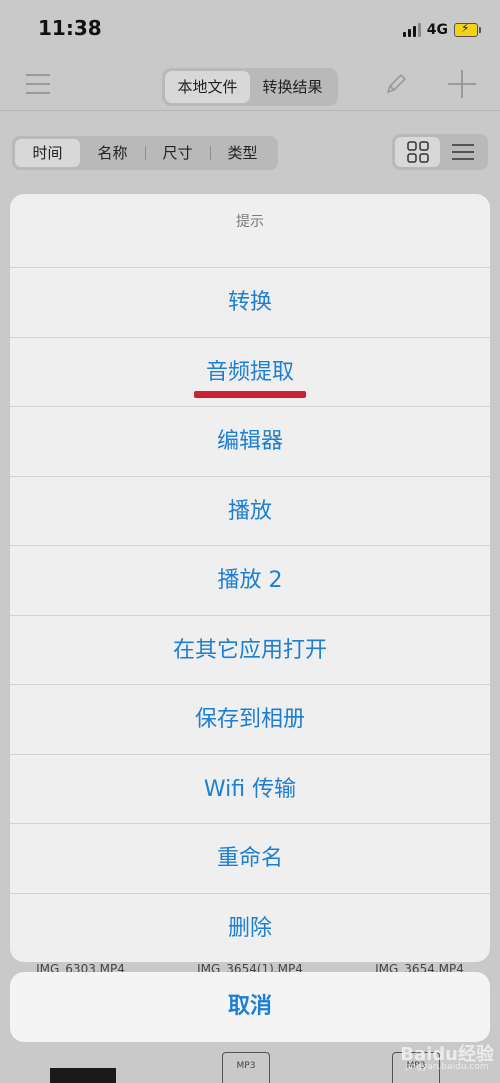 The height and width of the screenshot is (1083, 500). What do you see at coordinates (242, 153) in the screenshot?
I see `sort-by-type: 类型` at bounding box center [242, 153].